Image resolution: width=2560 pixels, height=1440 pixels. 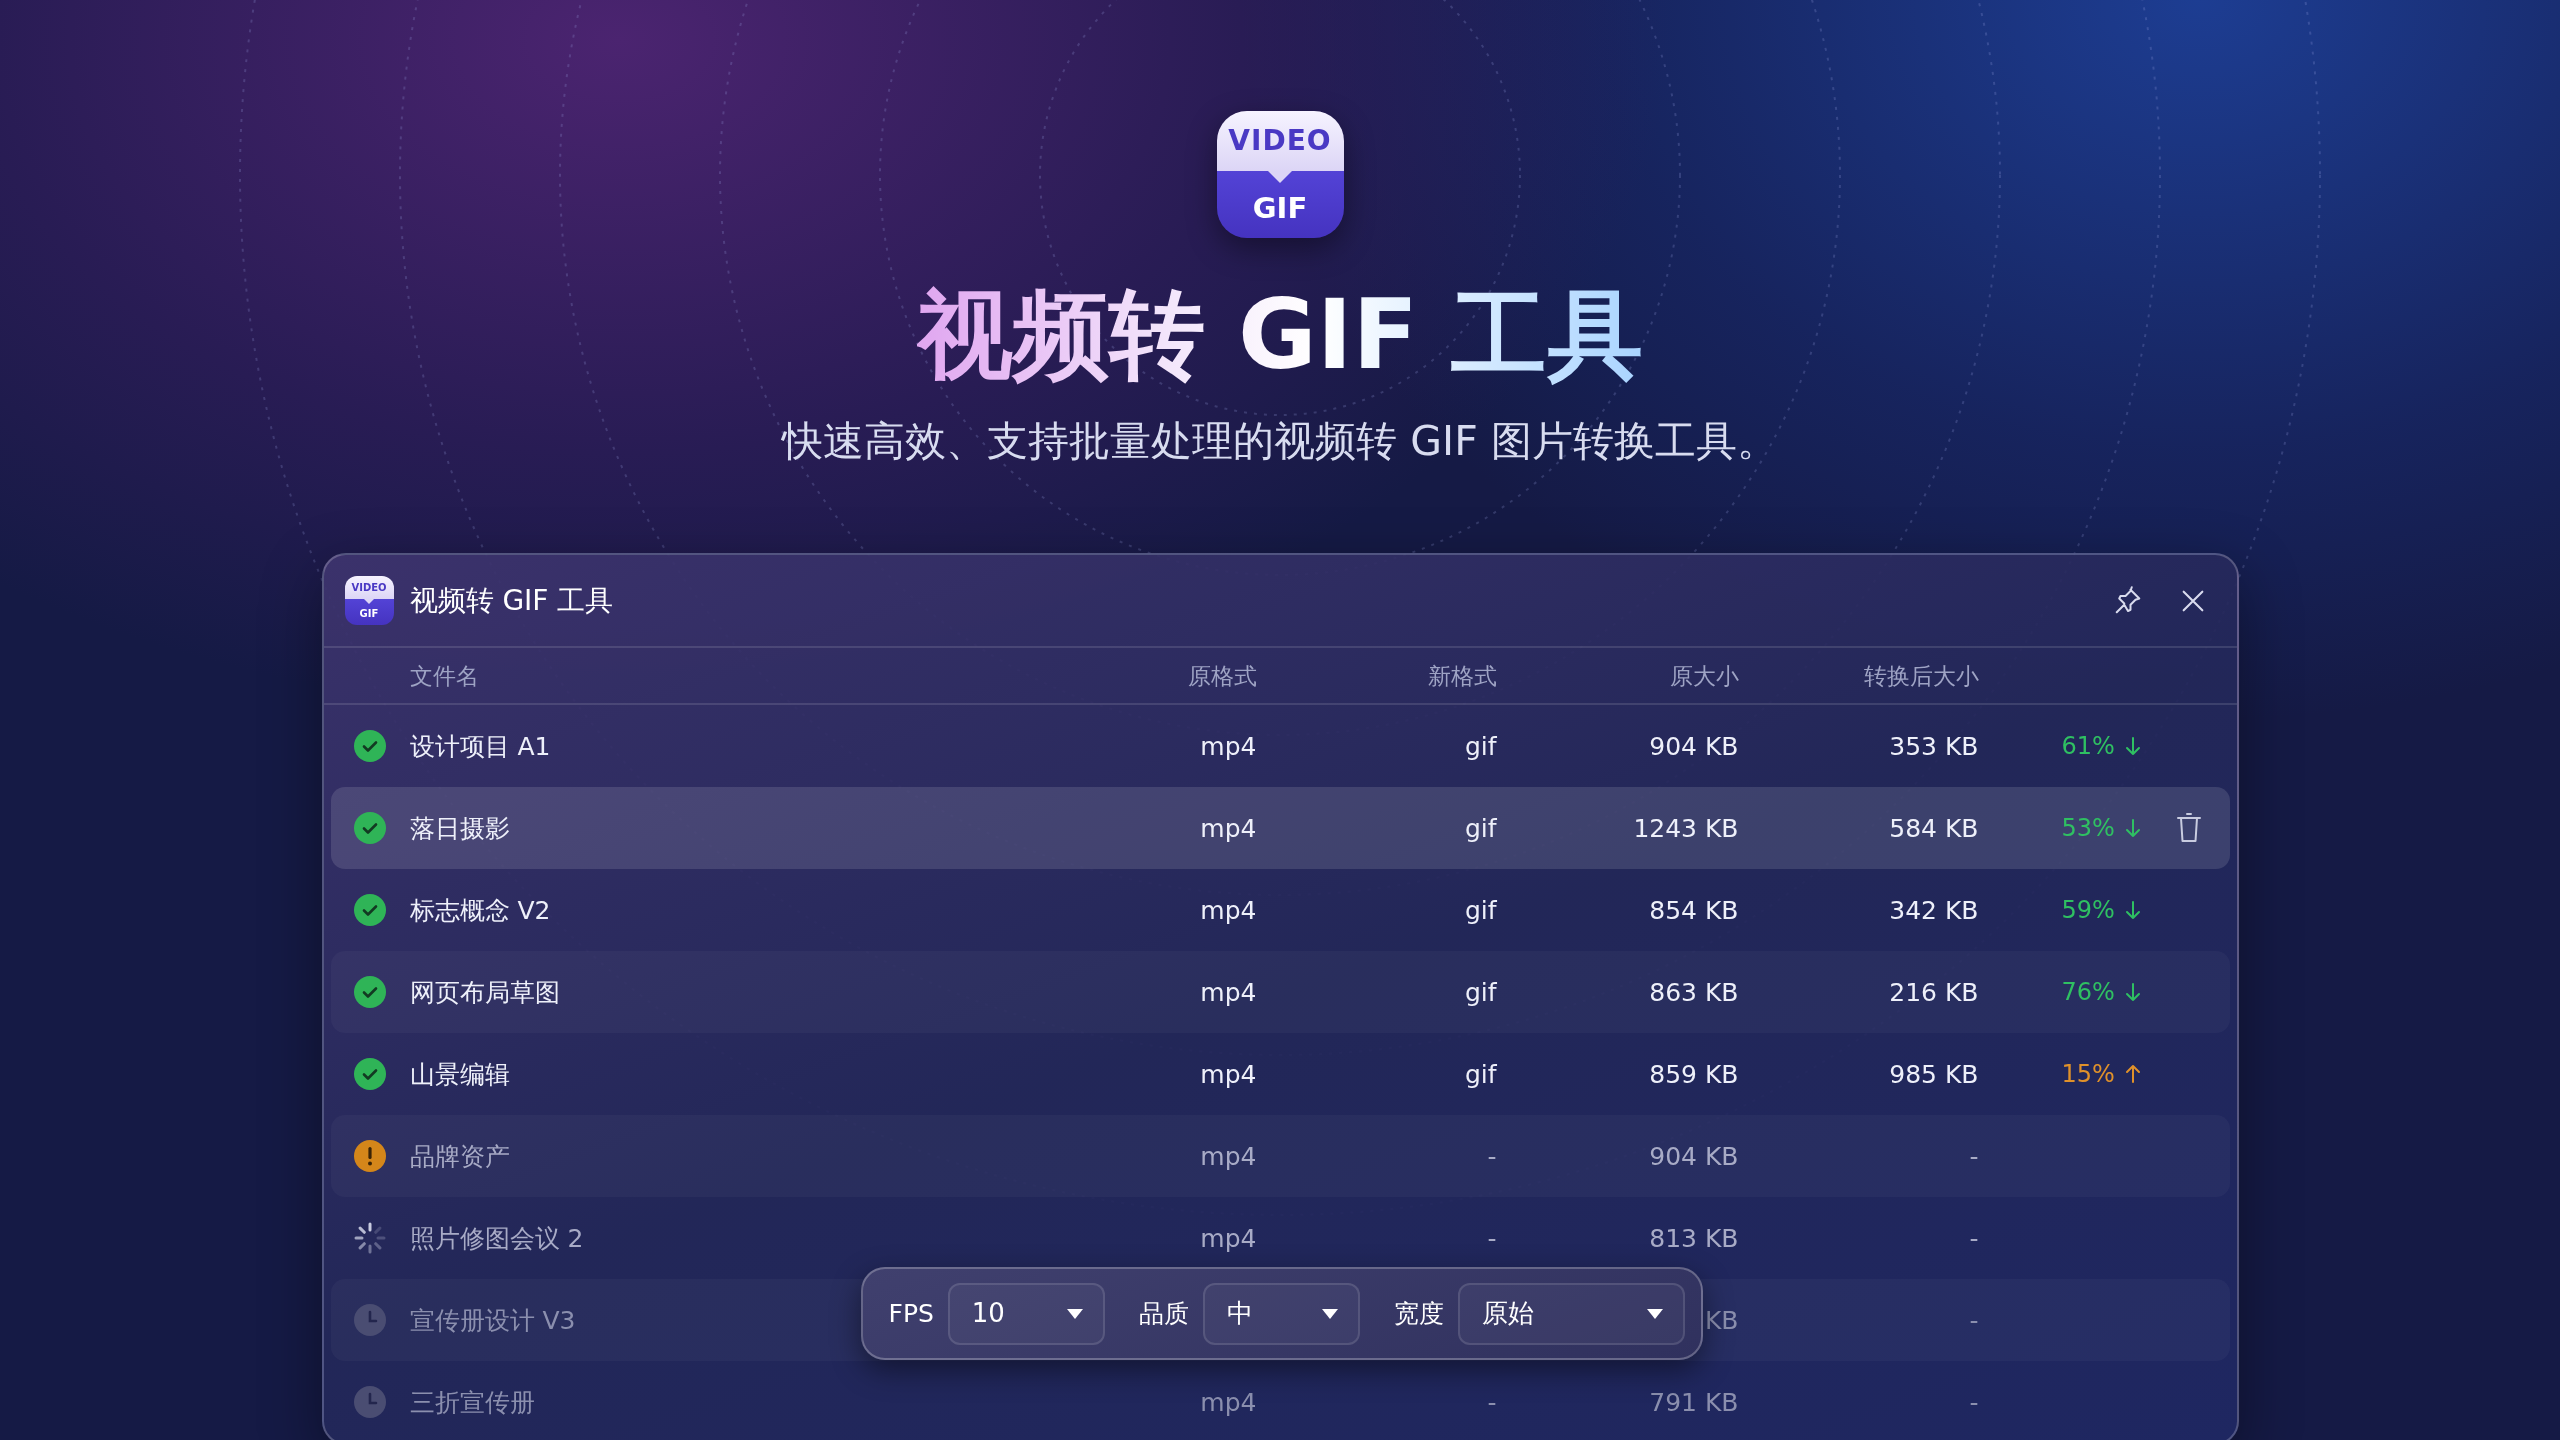 What do you see at coordinates (480, 746) in the screenshot?
I see `file-name: 设计项目 A1` at bounding box center [480, 746].